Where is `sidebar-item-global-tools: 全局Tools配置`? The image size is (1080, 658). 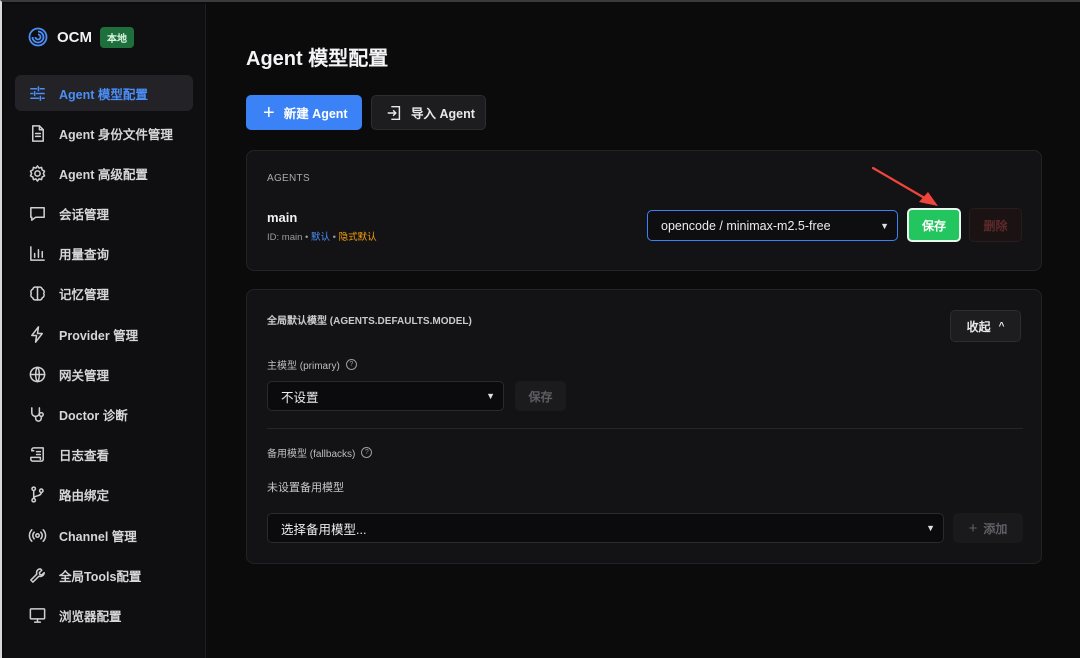 sidebar-item-global-tools: 全局Tools配置 is located at coordinates (104, 575).